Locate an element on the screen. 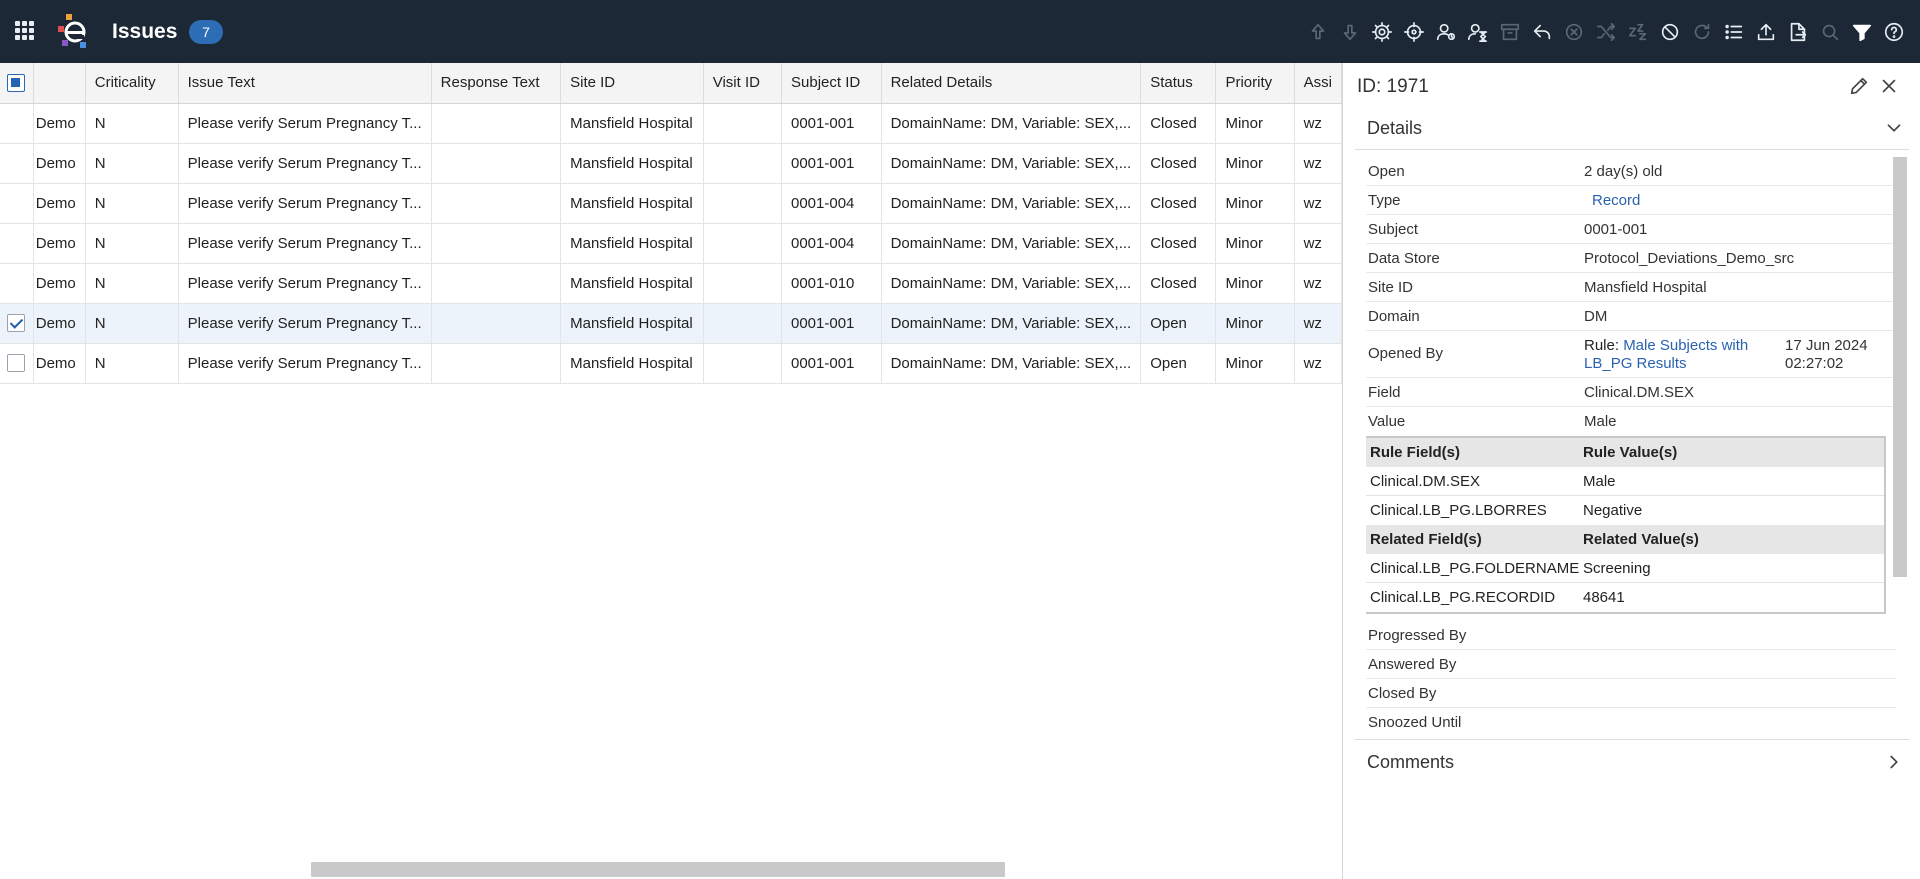  column-header-related-details: Related Details is located at coordinates (1011, 83).